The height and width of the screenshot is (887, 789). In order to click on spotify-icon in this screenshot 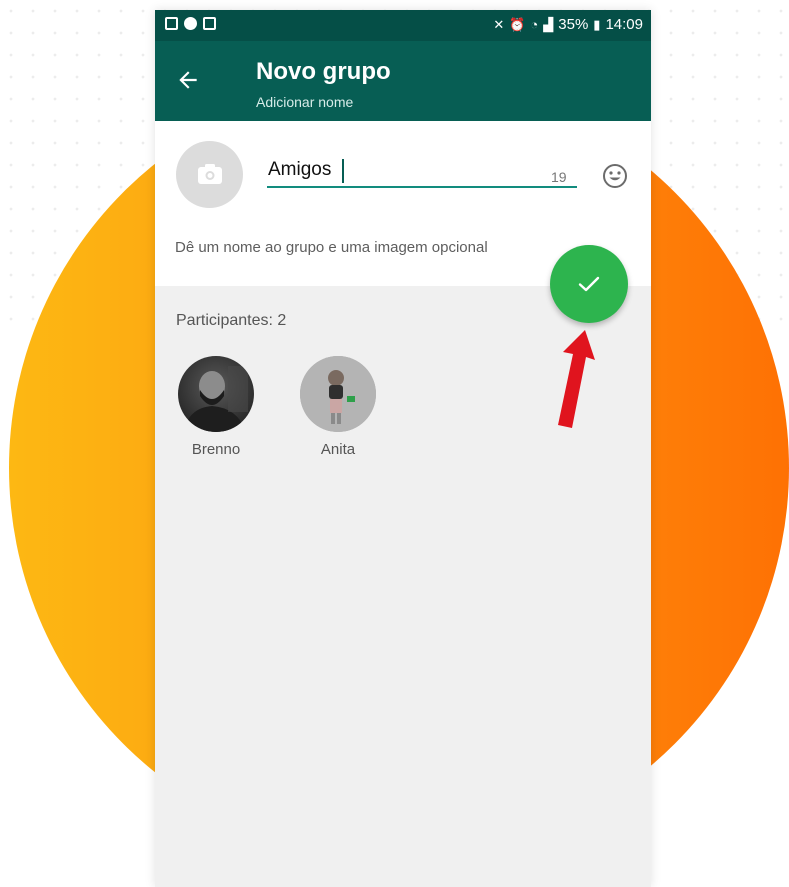, I will do `click(190, 23)`.